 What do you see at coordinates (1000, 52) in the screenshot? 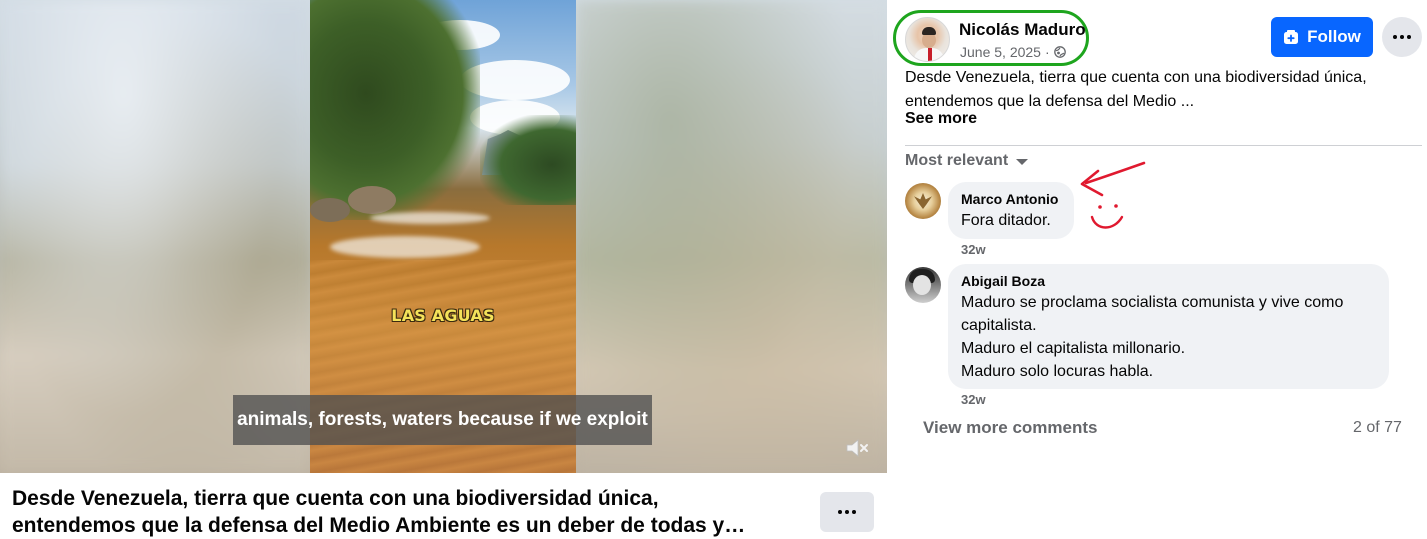
I see `post-date: June 5, 2025` at bounding box center [1000, 52].